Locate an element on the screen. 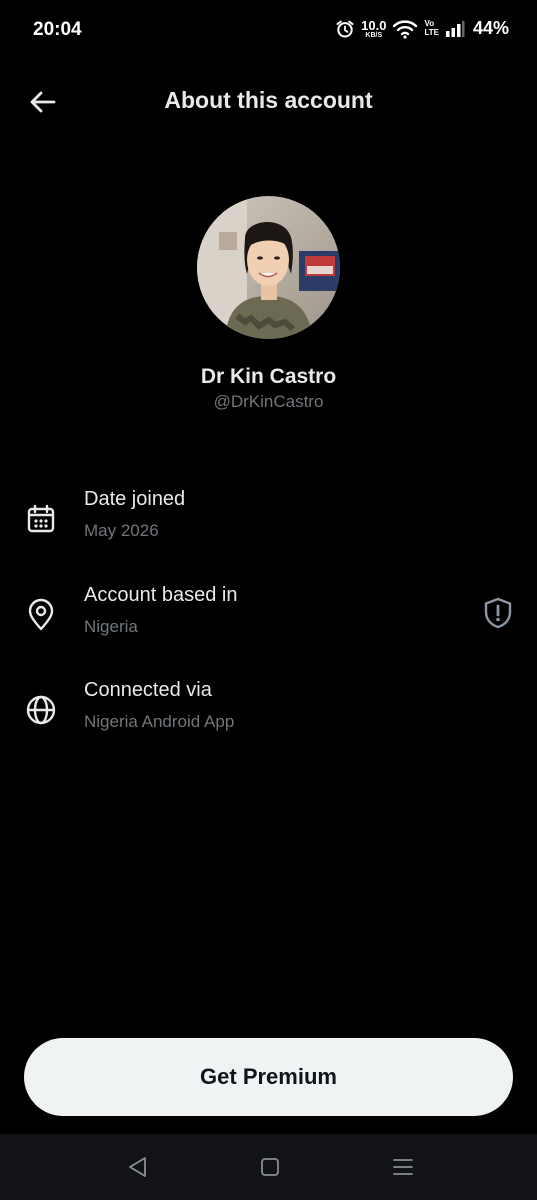  network-speed: 10.0 KB/S is located at coordinates (373, 29).